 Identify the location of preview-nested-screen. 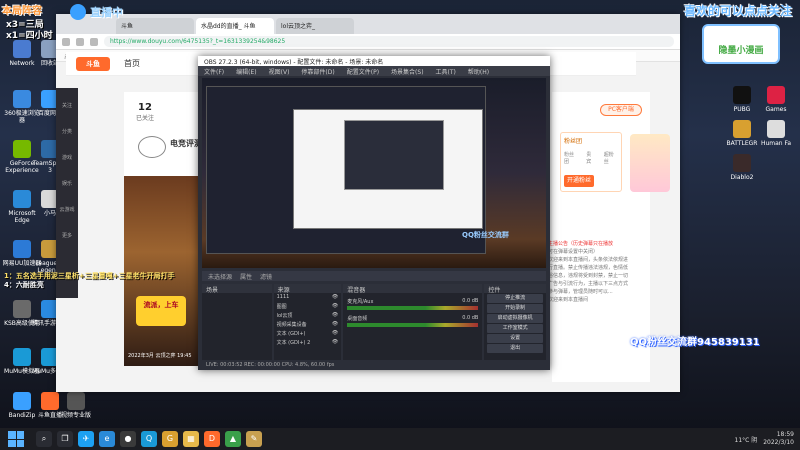
(346, 170).